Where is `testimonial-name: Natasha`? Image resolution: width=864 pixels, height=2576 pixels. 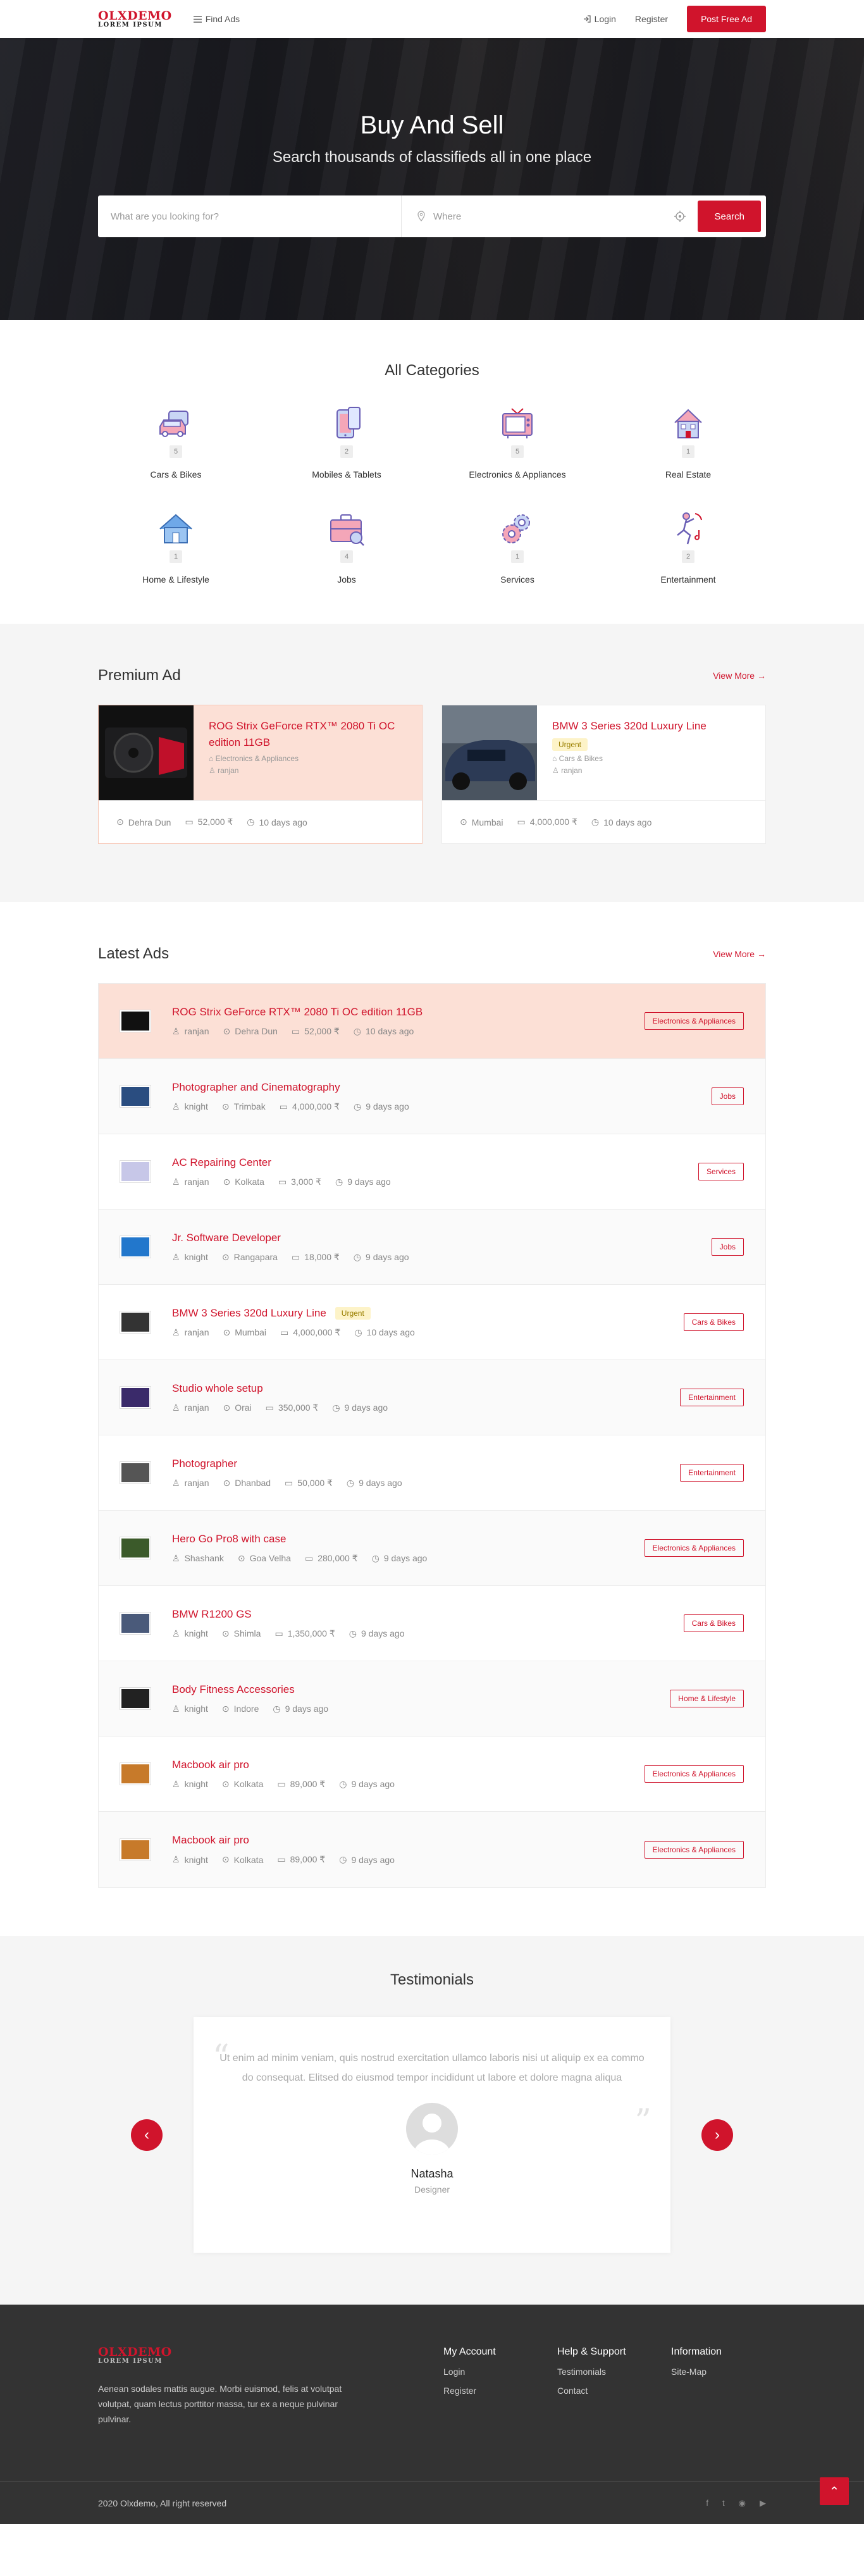 testimonial-name: Natasha is located at coordinates (432, 2173).